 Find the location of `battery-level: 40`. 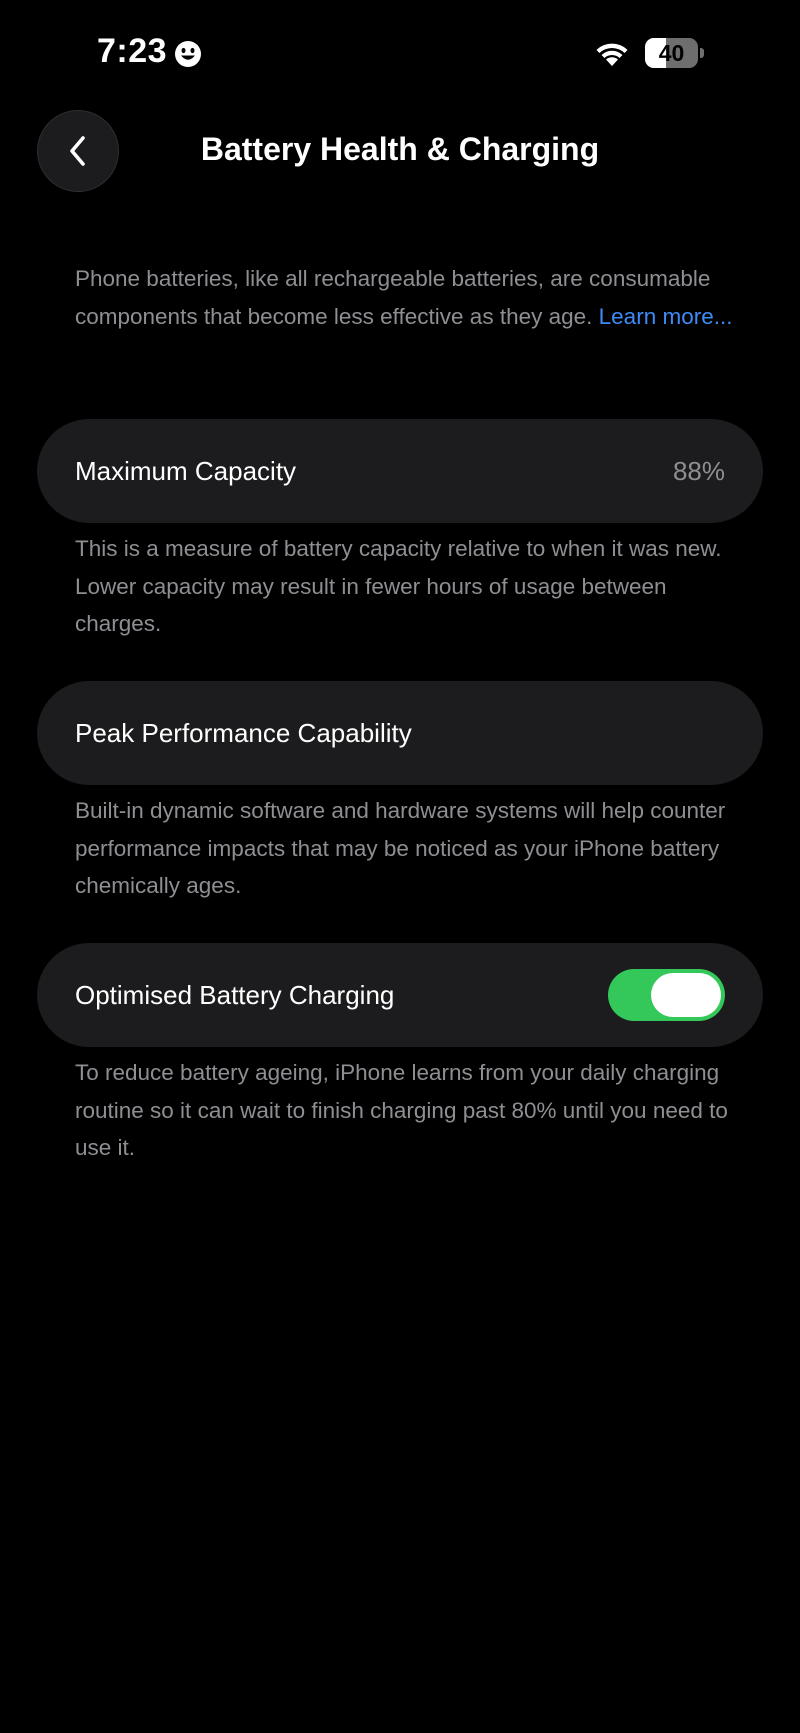

battery-level: 40 is located at coordinates (671, 53).